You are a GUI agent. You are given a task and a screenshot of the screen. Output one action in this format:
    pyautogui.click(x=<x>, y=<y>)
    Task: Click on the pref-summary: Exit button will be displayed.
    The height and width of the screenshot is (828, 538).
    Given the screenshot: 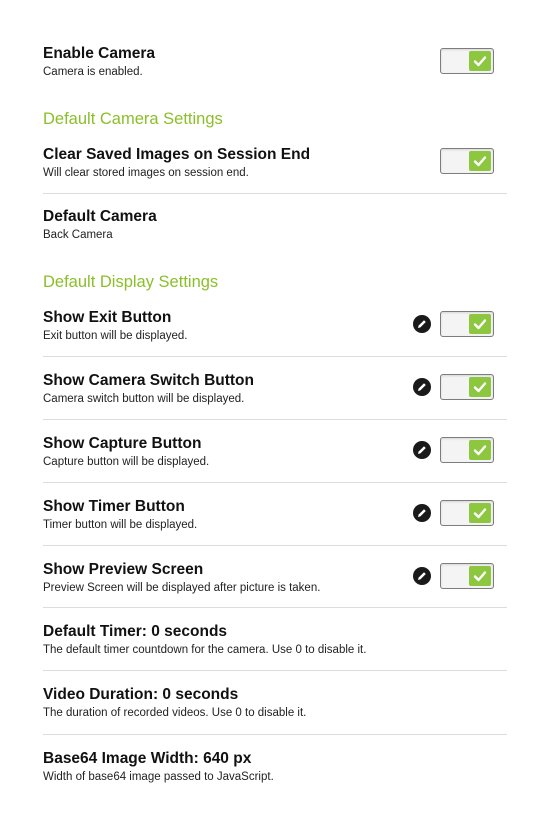 What is the action you would take?
    pyautogui.click(x=115, y=336)
    